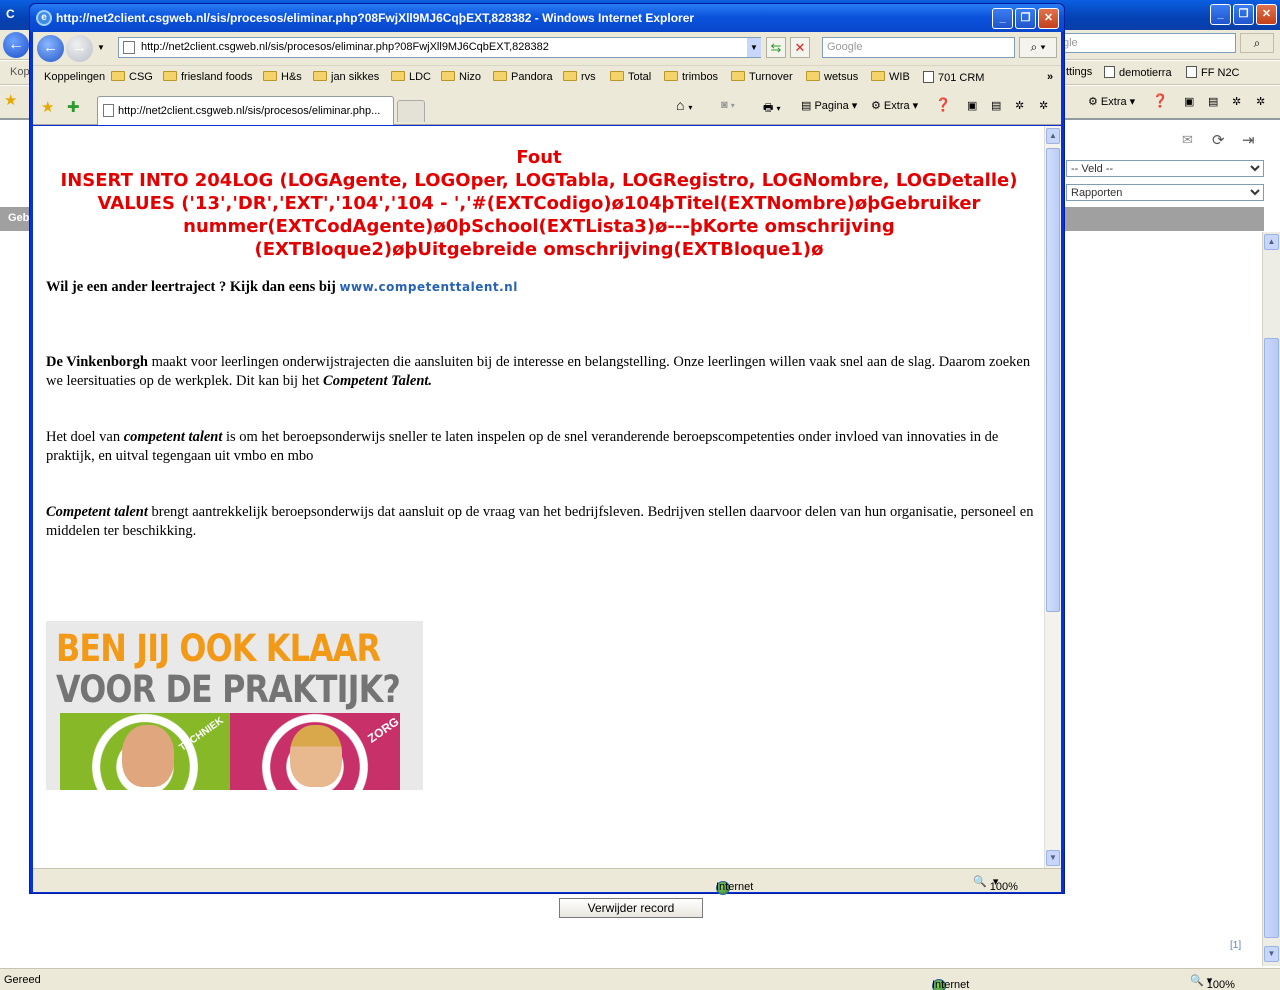 This screenshot has height=990, width=1280. Describe the element at coordinates (1248, 140) in the screenshot. I see `logout-icon: ⇥` at that location.